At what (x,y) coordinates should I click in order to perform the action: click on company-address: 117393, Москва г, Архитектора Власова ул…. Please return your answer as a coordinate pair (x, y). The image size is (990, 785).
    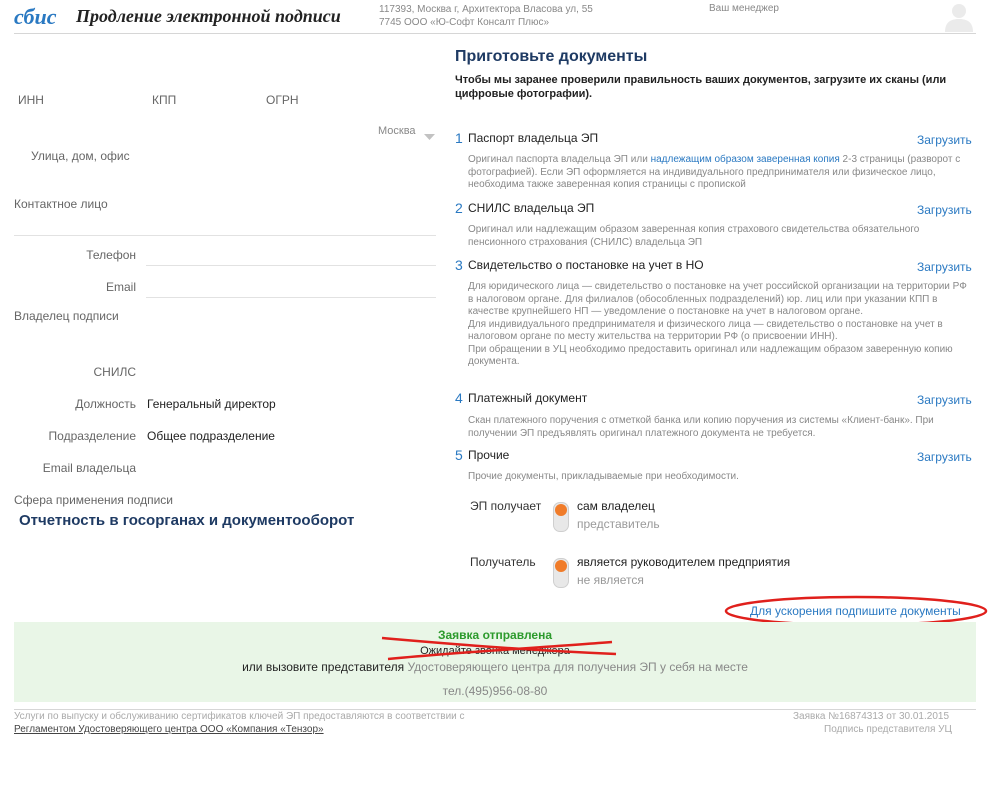
    Looking at the image, I should click on (486, 16).